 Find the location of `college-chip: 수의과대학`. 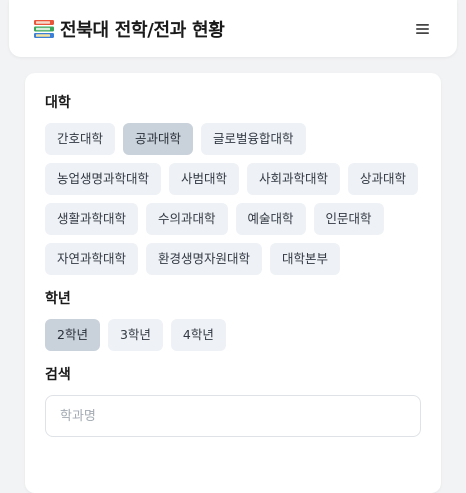

college-chip: 수의과대학 is located at coordinates (187, 219).